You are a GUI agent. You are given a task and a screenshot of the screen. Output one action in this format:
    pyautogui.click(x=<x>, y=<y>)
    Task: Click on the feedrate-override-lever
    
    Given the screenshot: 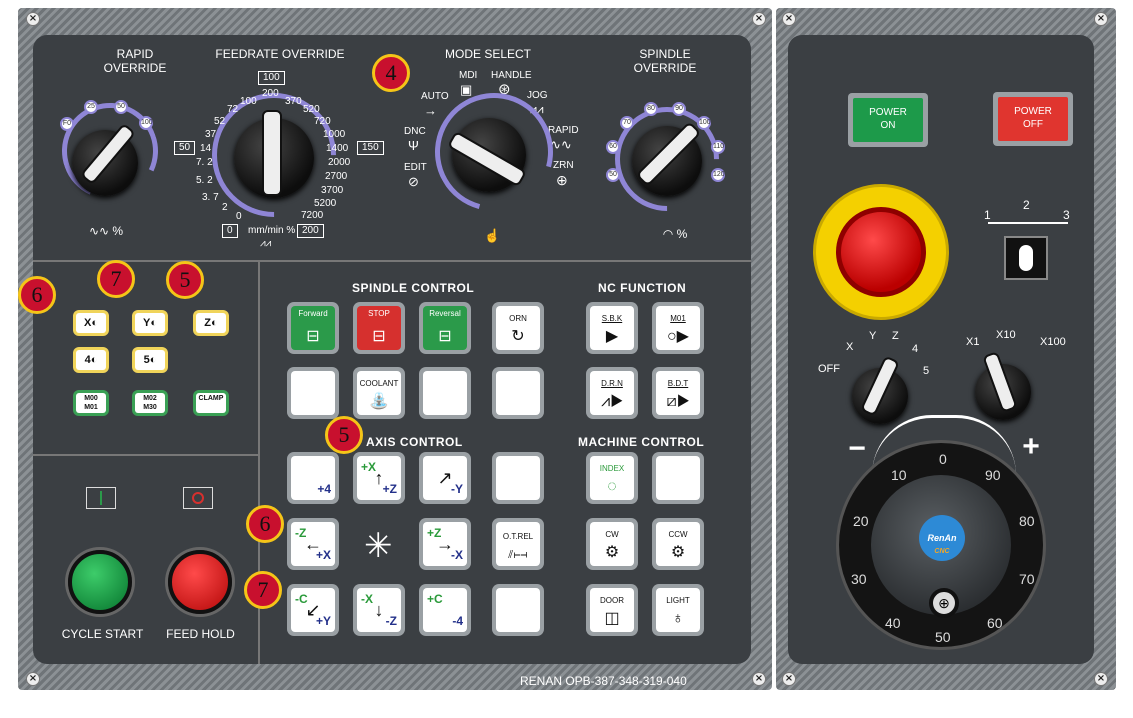 What is the action you would take?
    pyautogui.click(x=272, y=153)
    